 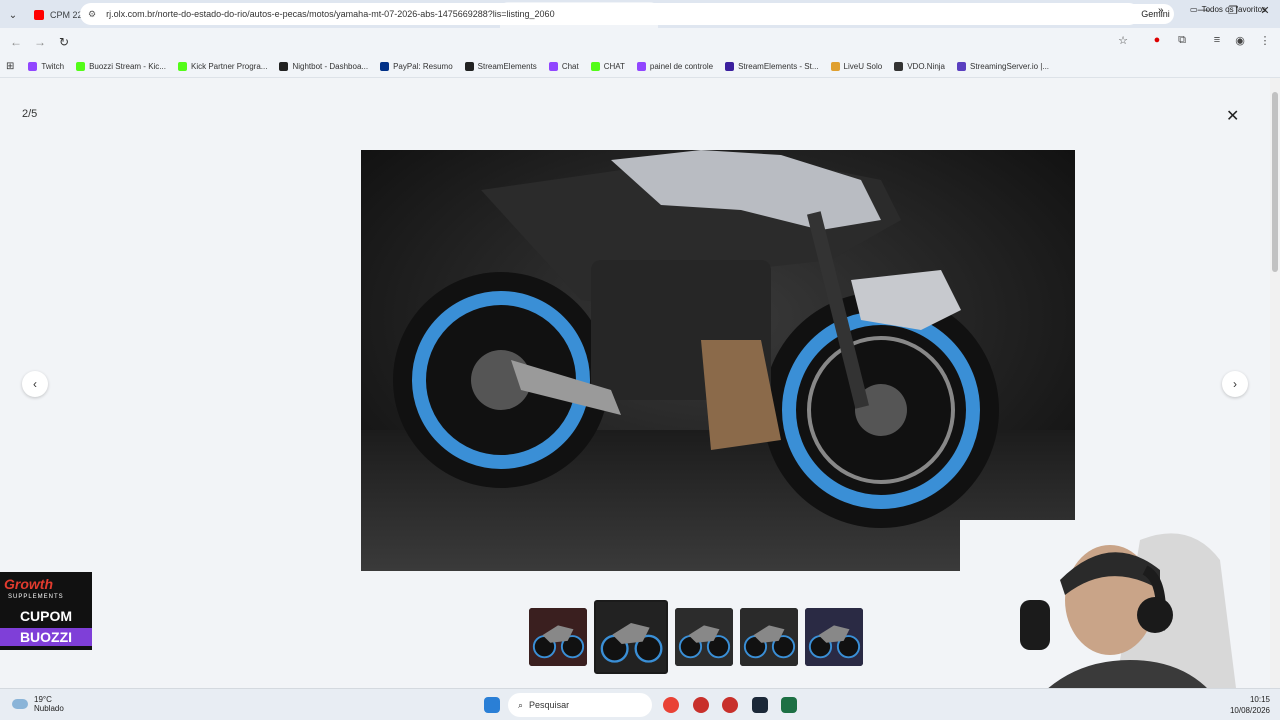 What do you see at coordinates (1161, 10) in the screenshot?
I see `more-bookmarks-icon: »` at bounding box center [1161, 10].